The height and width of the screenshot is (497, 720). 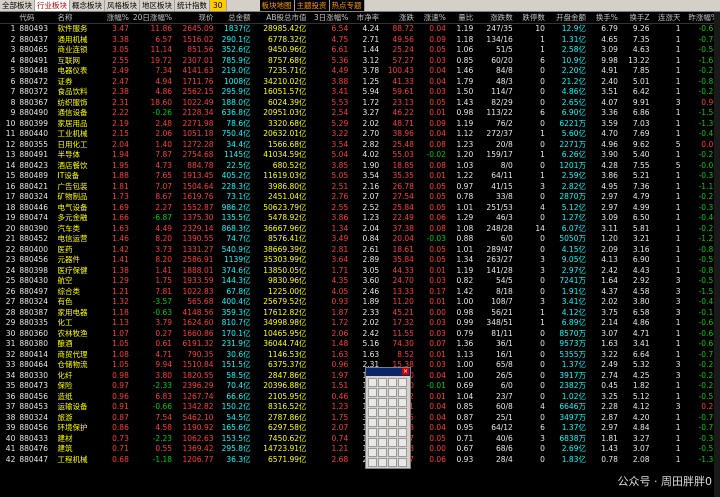 What do you see at coordinates (635, 18) in the screenshot?
I see `column-header: 换手Z` at bounding box center [635, 18].